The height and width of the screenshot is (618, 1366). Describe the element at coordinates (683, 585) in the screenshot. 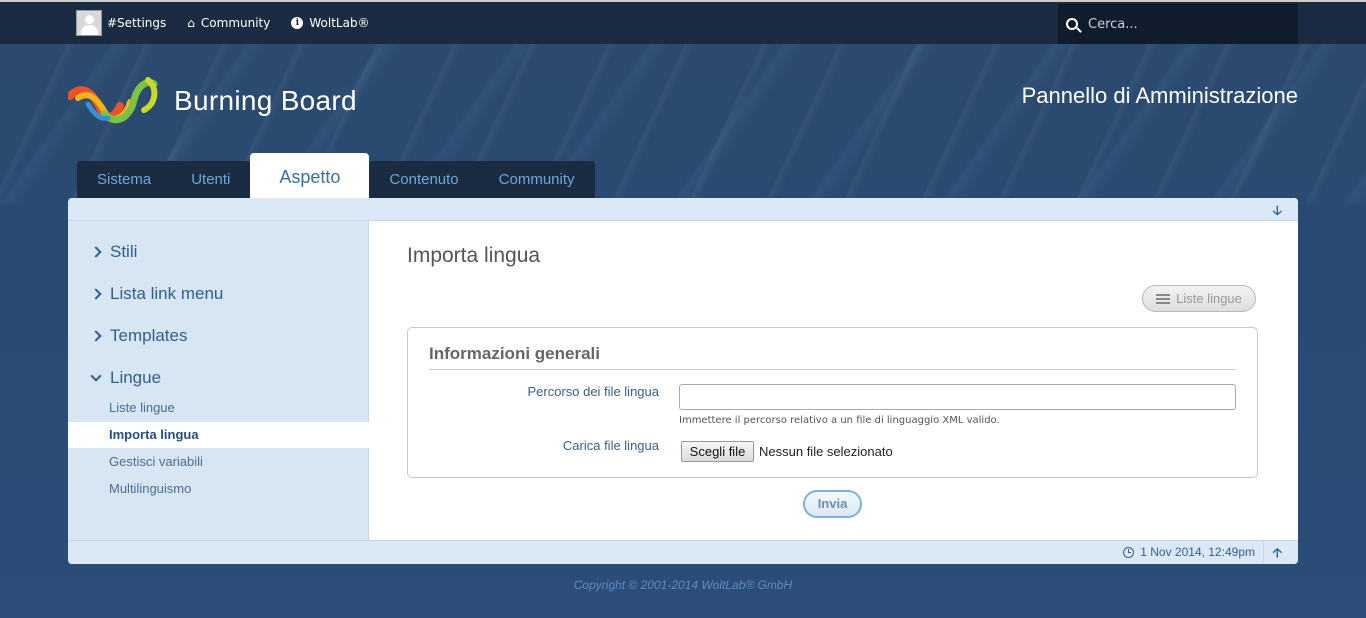

I see `copyright: Copyright © 2001-2014 WoltLab® GmbH` at that location.